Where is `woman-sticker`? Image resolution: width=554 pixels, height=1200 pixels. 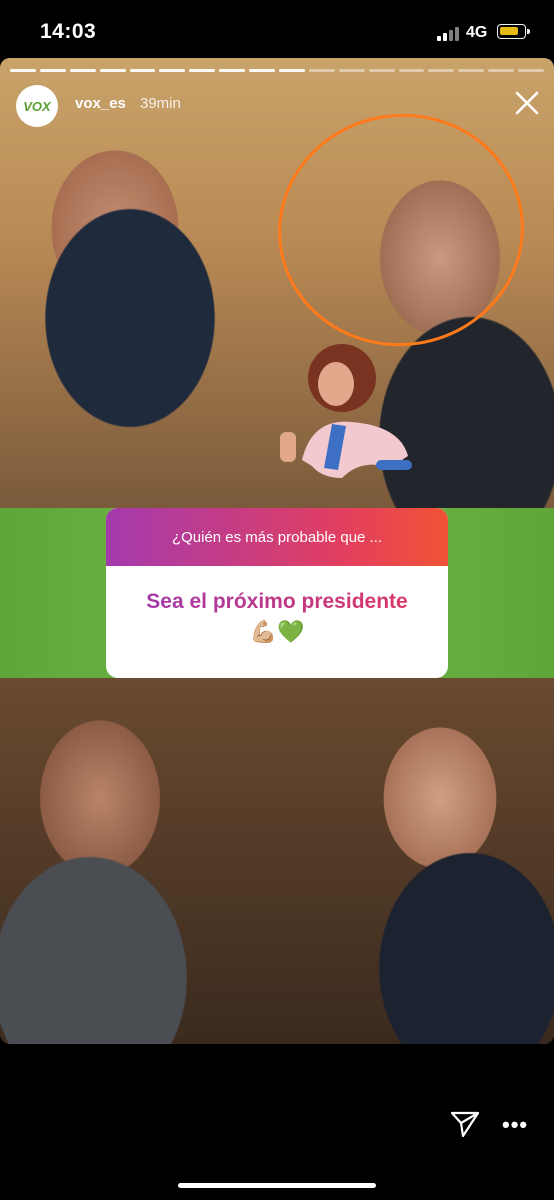 woman-sticker is located at coordinates (346, 411).